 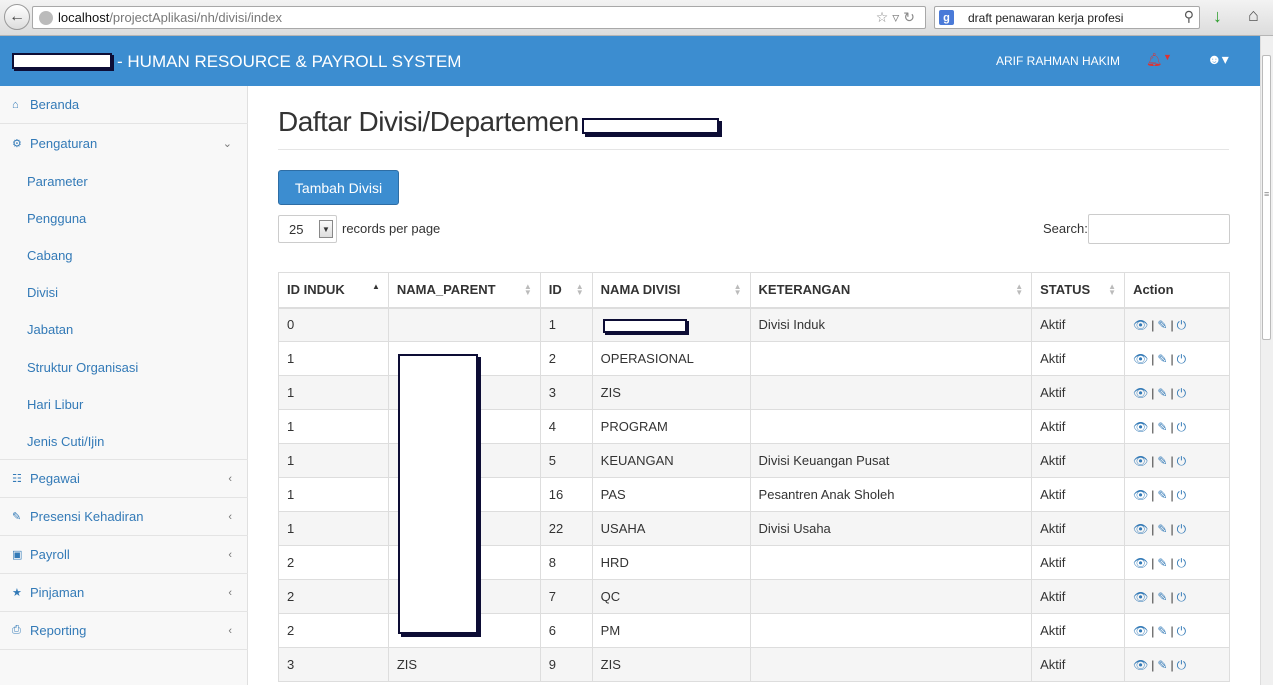 What do you see at coordinates (1167, 57) in the screenshot?
I see `caret-down-icon: ▼` at bounding box center [1167, 57].